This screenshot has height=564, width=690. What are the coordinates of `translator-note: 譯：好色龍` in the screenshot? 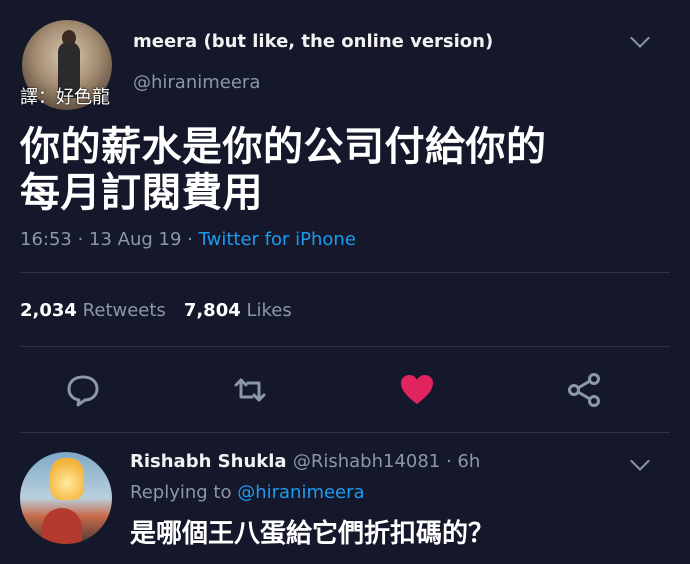 It's located at (65, 97).